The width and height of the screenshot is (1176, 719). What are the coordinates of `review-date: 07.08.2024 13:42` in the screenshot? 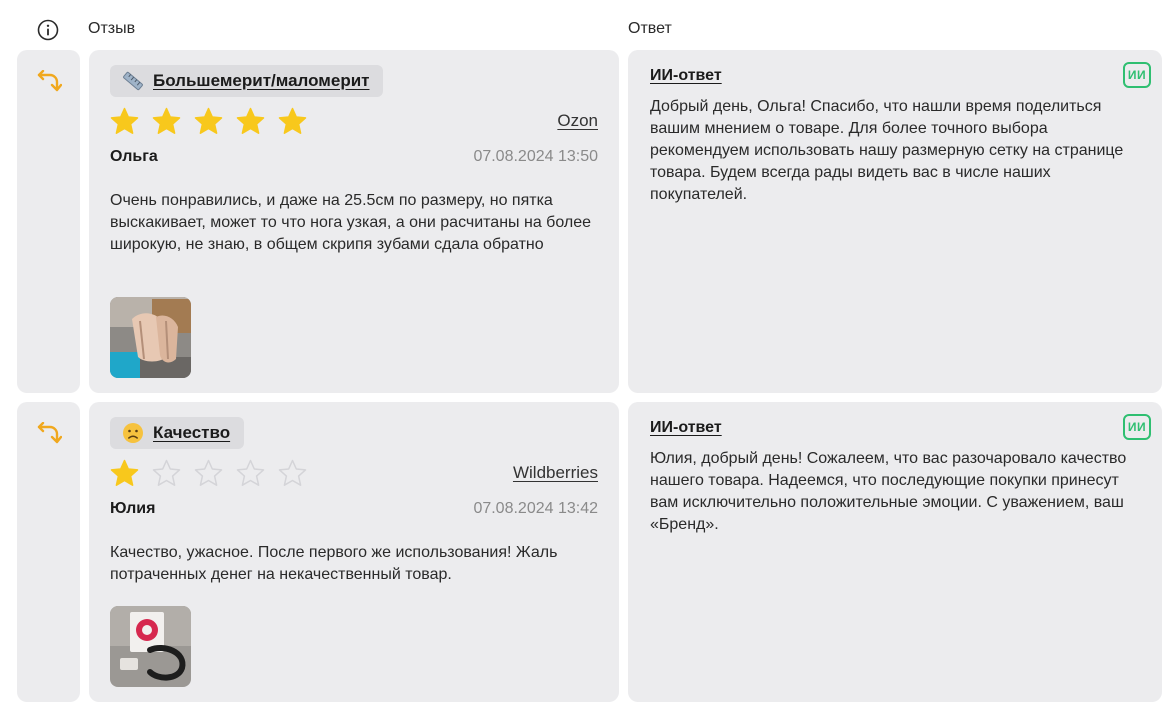 It's located at (535, 508).